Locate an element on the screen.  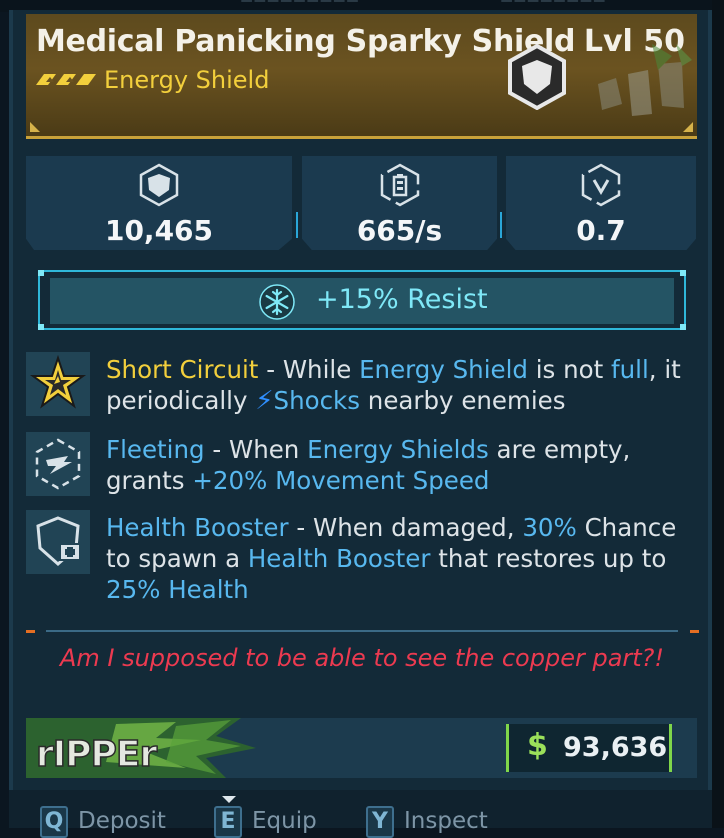
perk-keyword: 30% is located at coordinates (549, 527).